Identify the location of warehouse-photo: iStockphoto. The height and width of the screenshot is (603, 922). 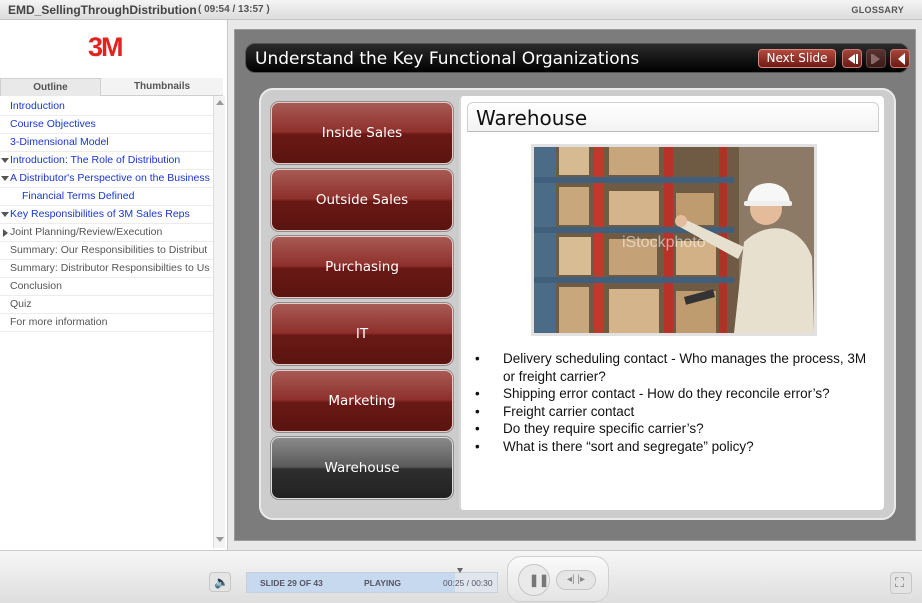
(674, 240).